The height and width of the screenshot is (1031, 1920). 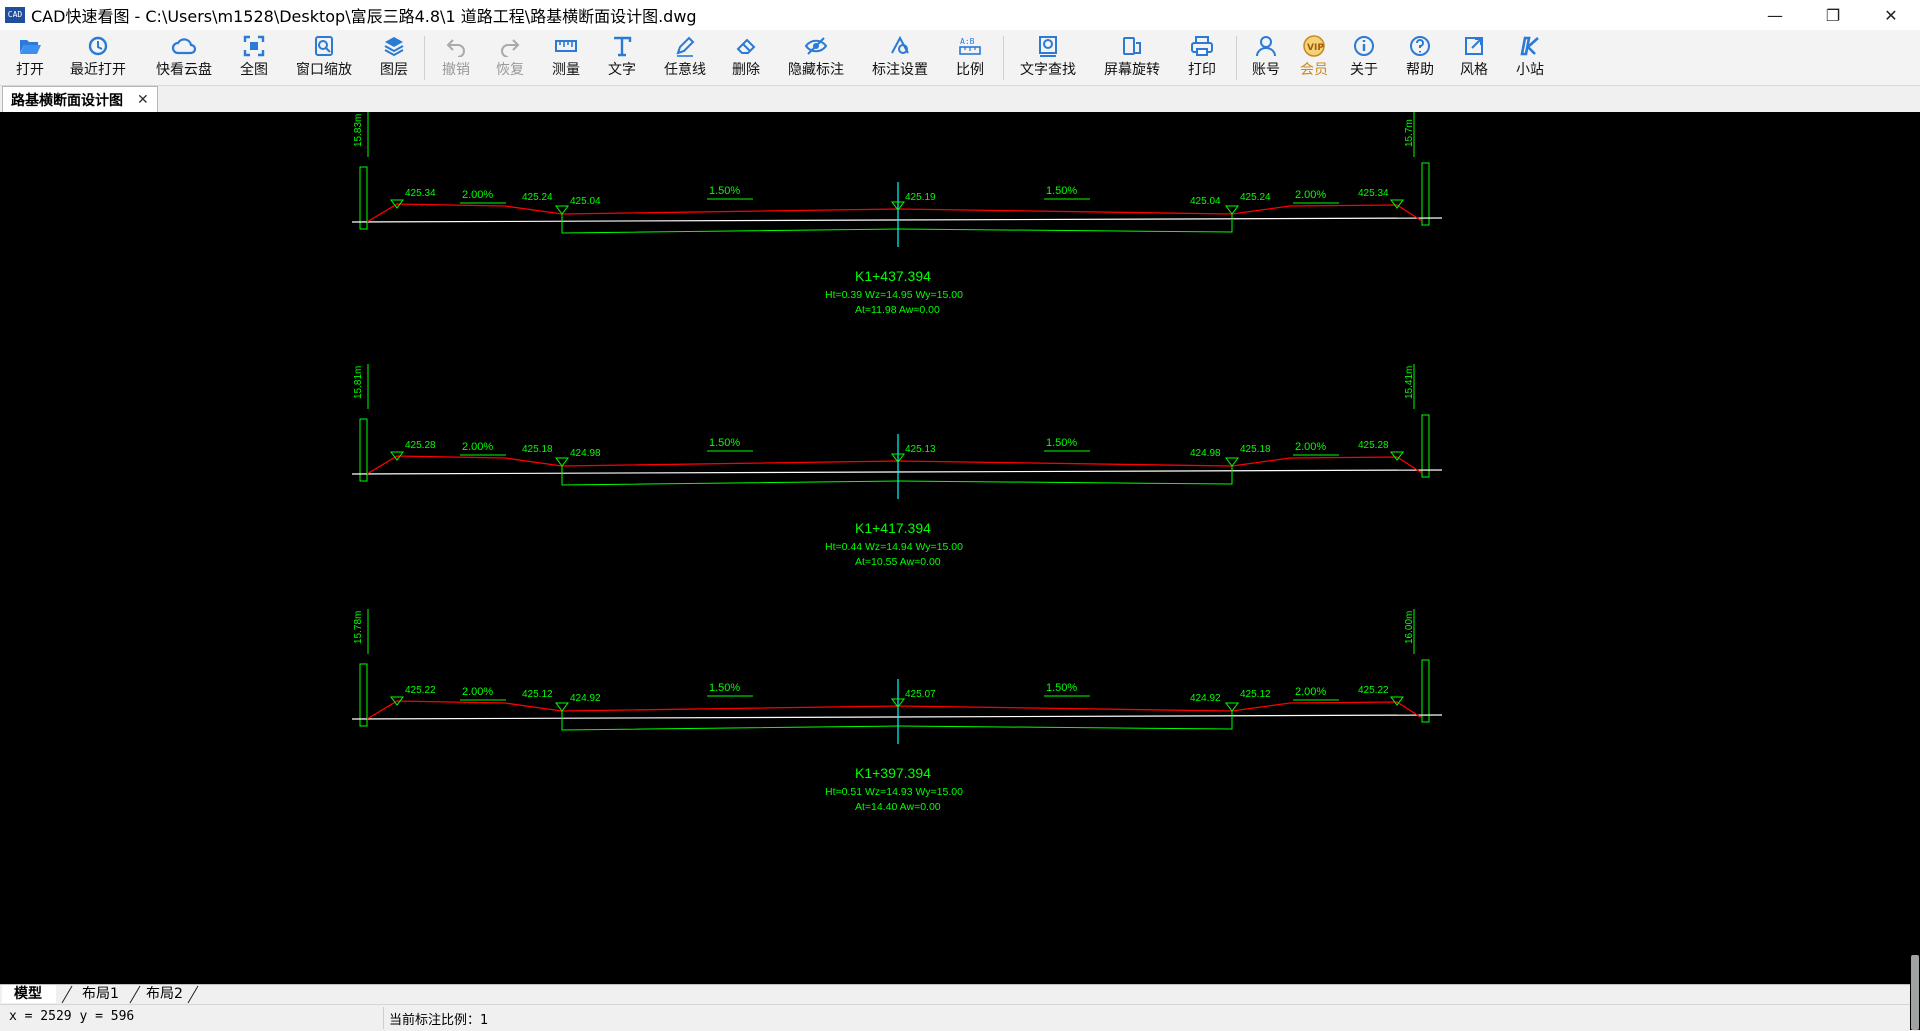 What do you see at coordinates (101, 994) in the screenshot?
I see `tab-layout1: 布局1` at bounding box center [101, 994].